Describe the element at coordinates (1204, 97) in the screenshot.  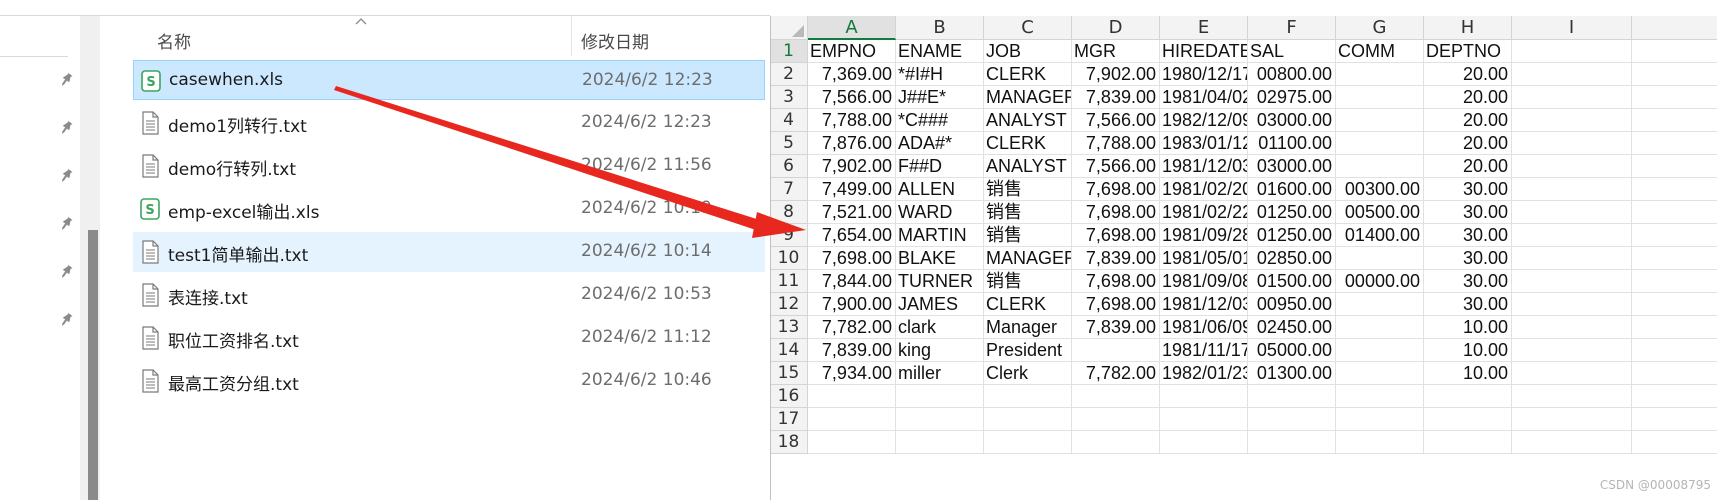
I see `grid-cell: 1981/04/02` at that location.